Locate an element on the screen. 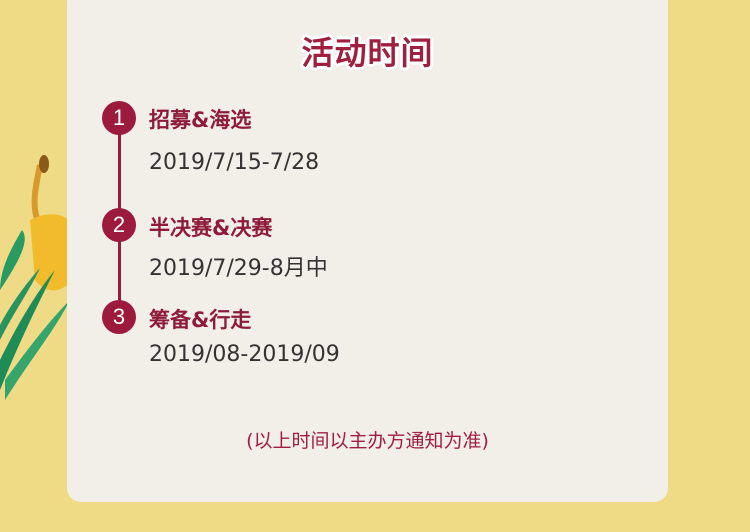 Image resolution: width=750 pixels, height=532 pixels. page-title: 活动时间 is located at coordinates (367, 53).